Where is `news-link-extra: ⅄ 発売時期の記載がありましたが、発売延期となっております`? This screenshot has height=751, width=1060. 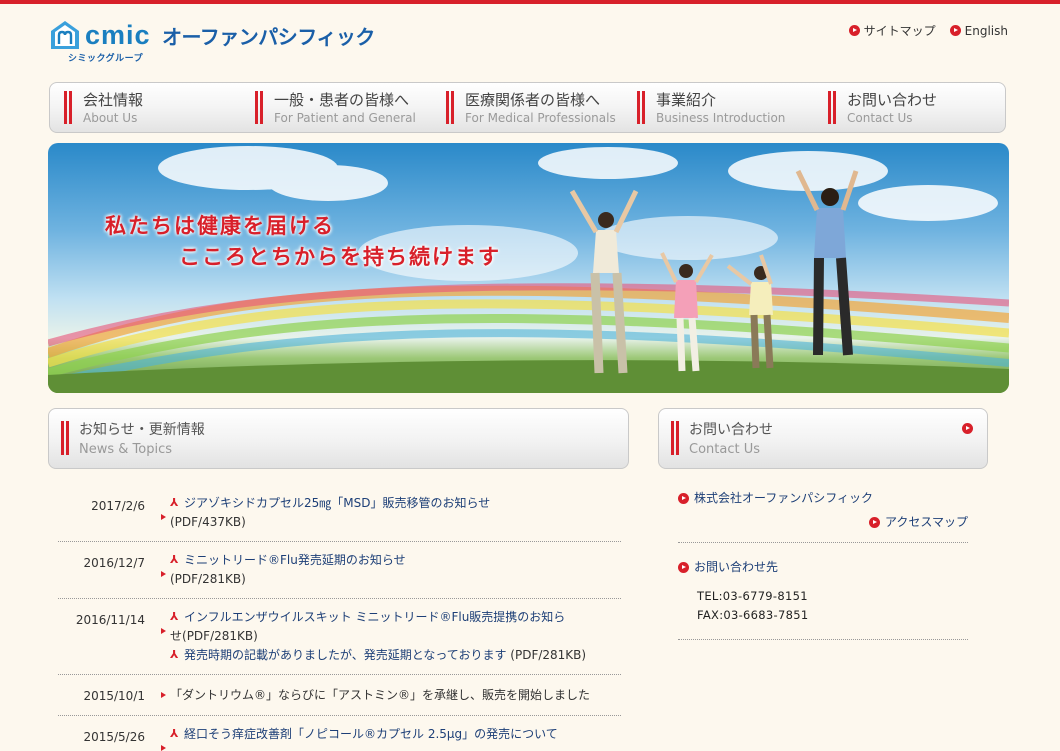 news-link-extra: ⅄ 発売時期の記載がありましたが、発売延期となっております is located at coordinates (340, 655).